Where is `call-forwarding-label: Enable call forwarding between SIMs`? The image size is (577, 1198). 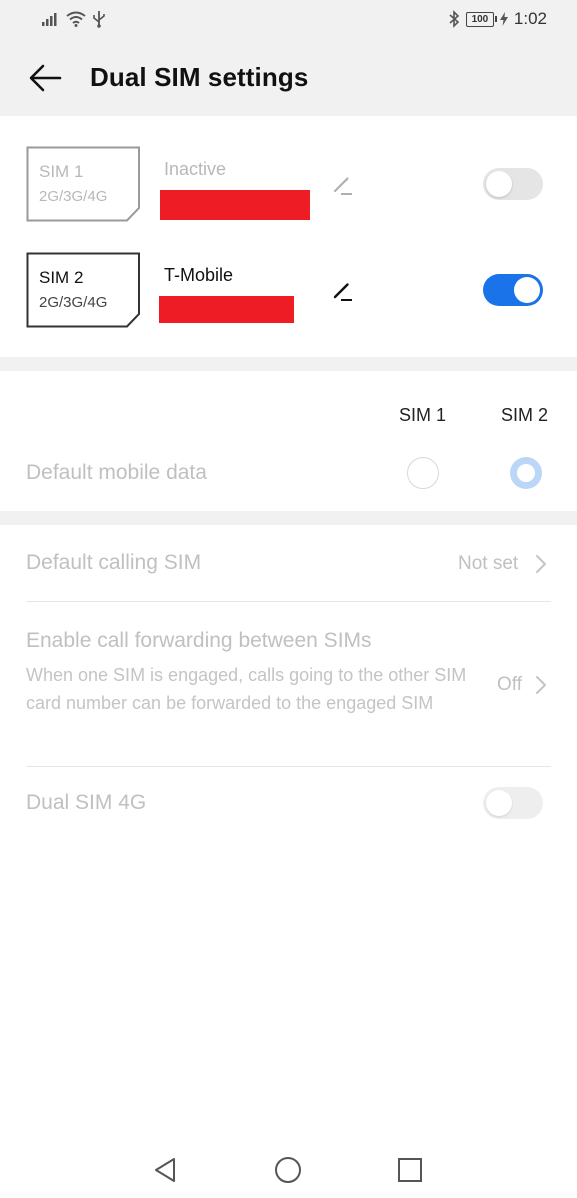 call-forwarding-label: Enable call forwarding between SIMs is located at coordinates (199, 641).